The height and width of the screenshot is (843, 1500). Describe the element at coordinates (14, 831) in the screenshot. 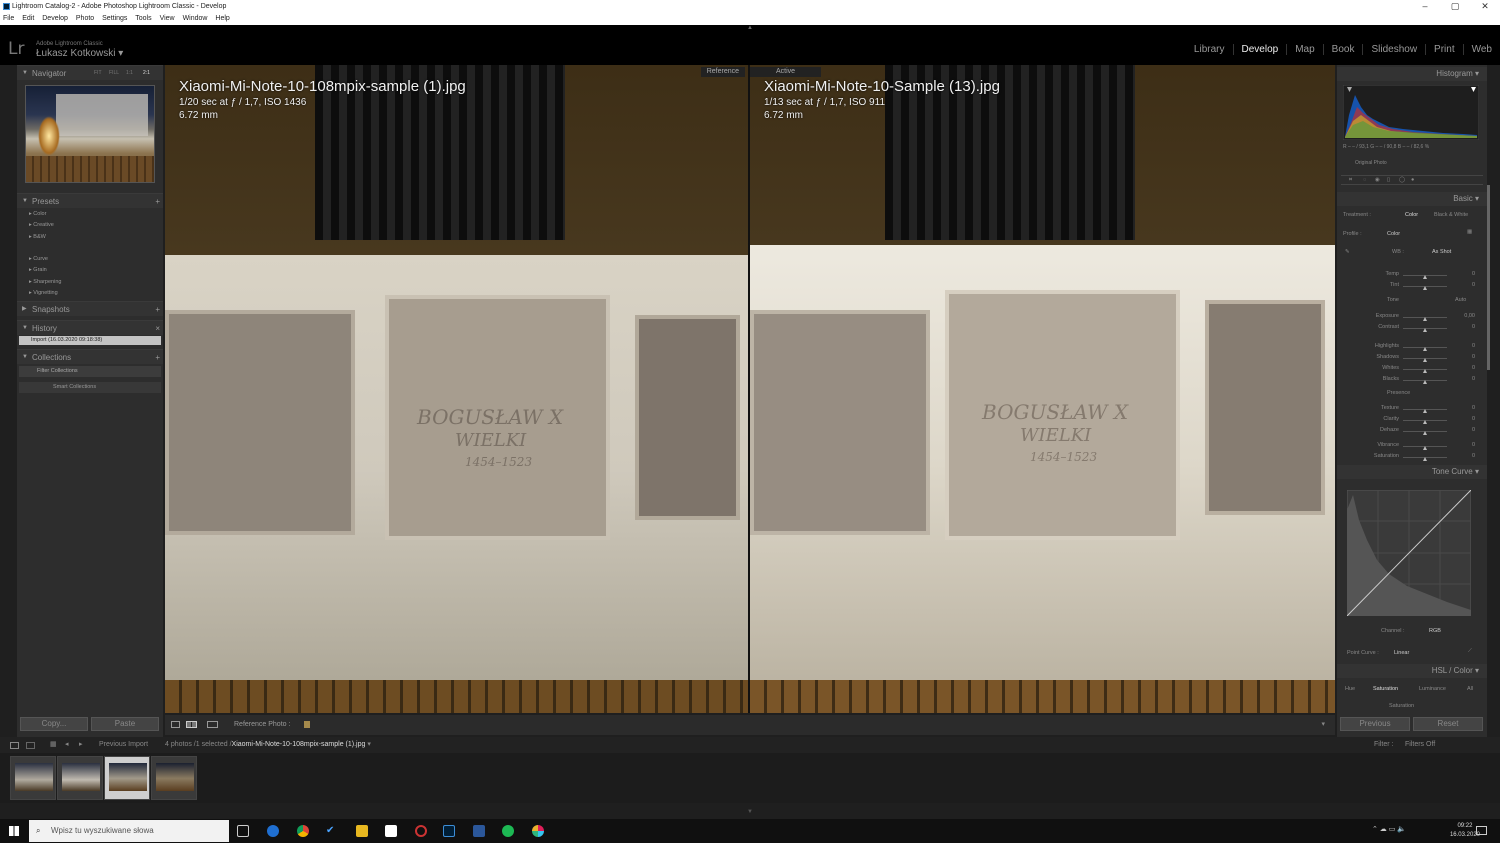

I see `start-icon` at that location.